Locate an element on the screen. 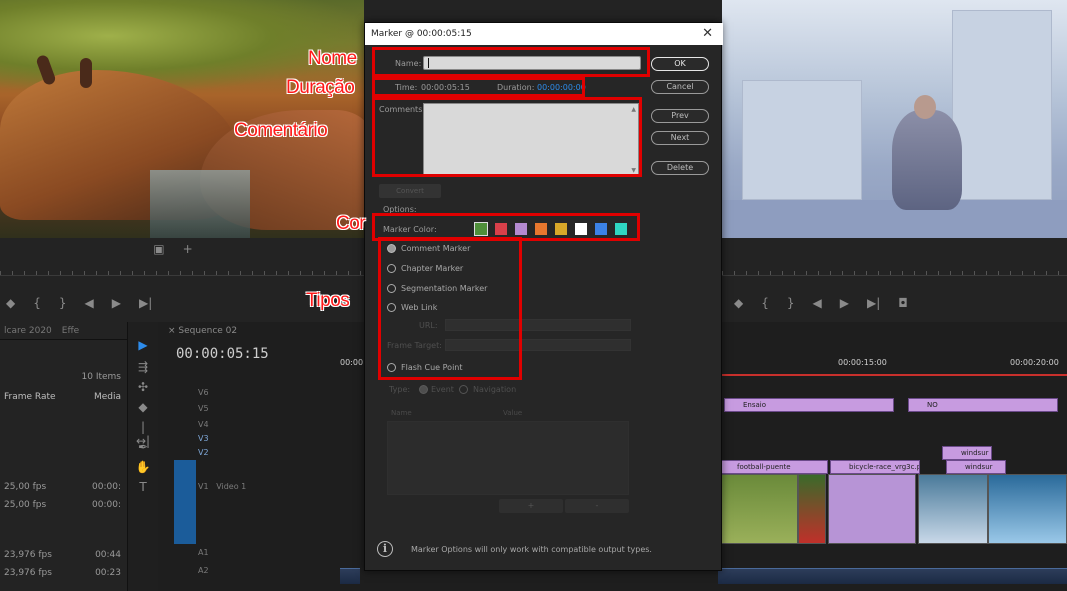 The image size is (1067, 591). track-header: V4 is located at coordinates (288, 427).